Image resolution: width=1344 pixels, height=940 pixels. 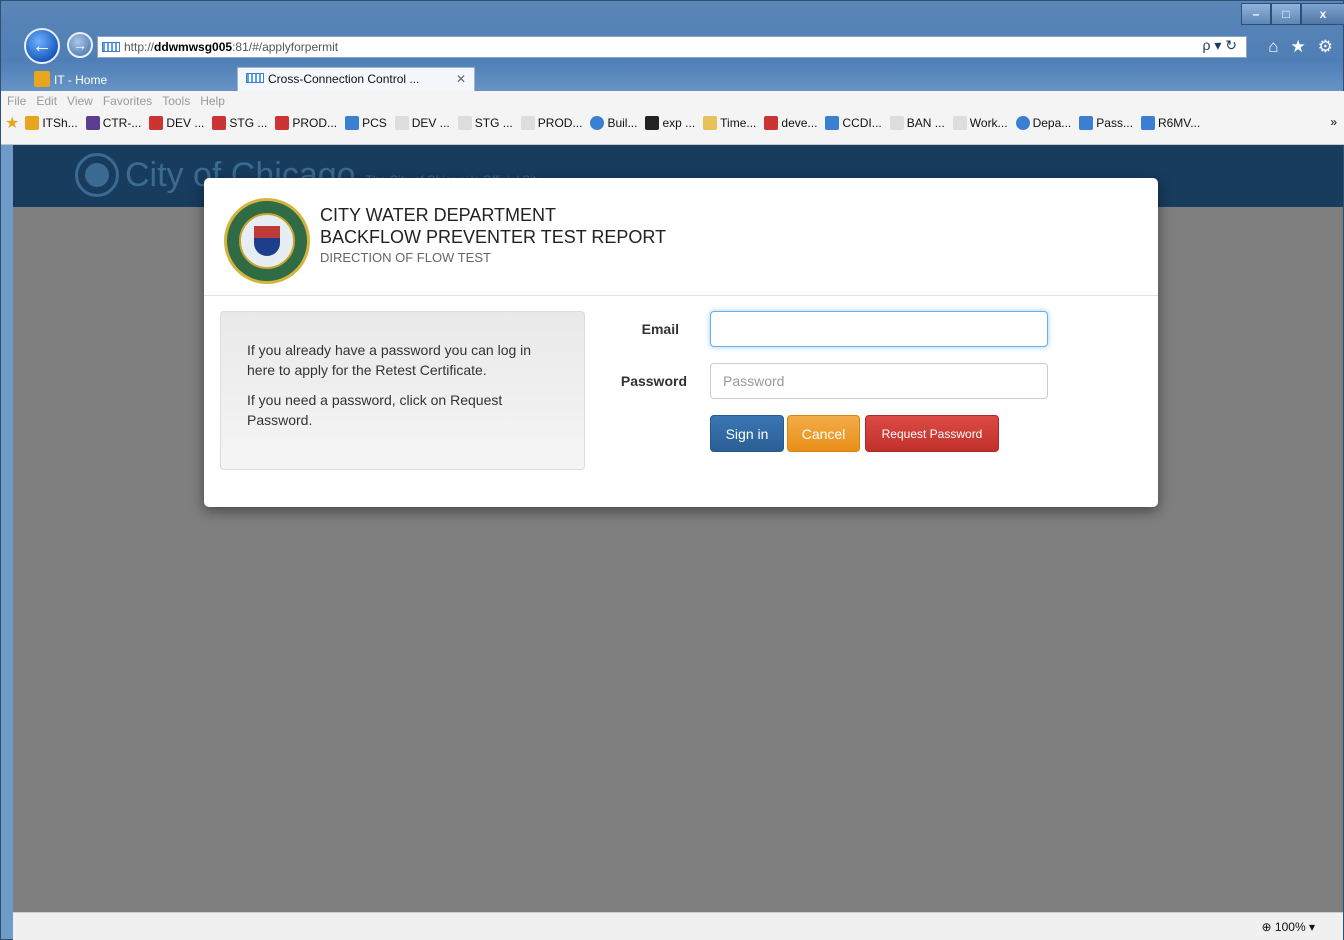 I want to click on menu-file: File, so click(x=16, y=101).